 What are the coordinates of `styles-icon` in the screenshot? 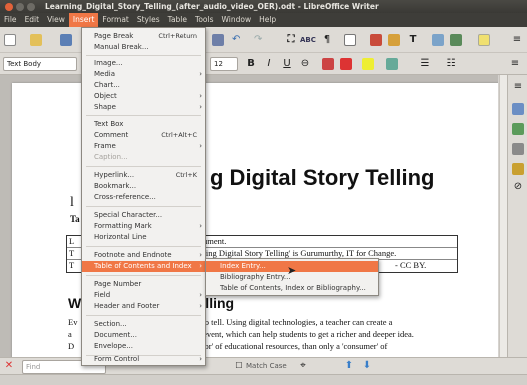 It's located at (518, 129).